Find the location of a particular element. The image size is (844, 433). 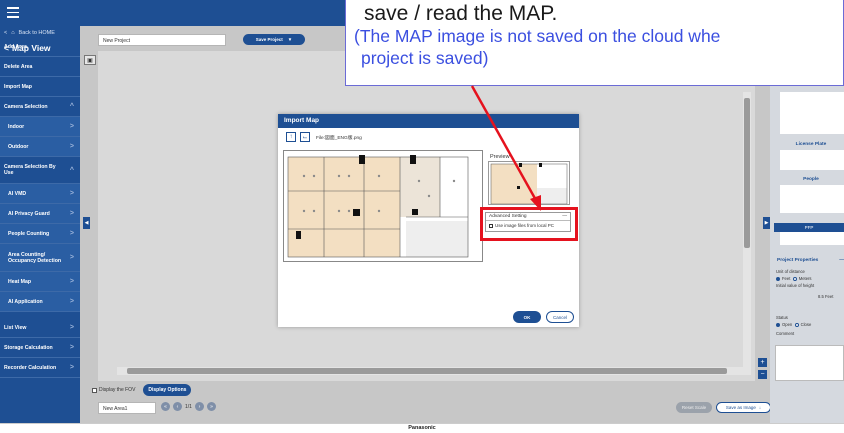

prev-page-button: ‹ is located at coordinates (177, 406).